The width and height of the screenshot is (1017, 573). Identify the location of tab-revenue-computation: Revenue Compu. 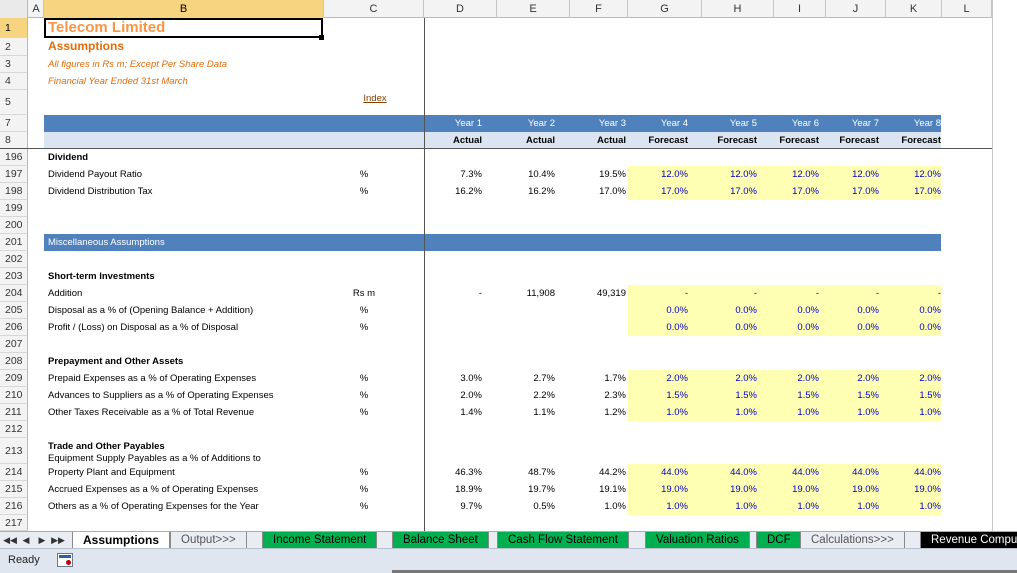
(968, 540).